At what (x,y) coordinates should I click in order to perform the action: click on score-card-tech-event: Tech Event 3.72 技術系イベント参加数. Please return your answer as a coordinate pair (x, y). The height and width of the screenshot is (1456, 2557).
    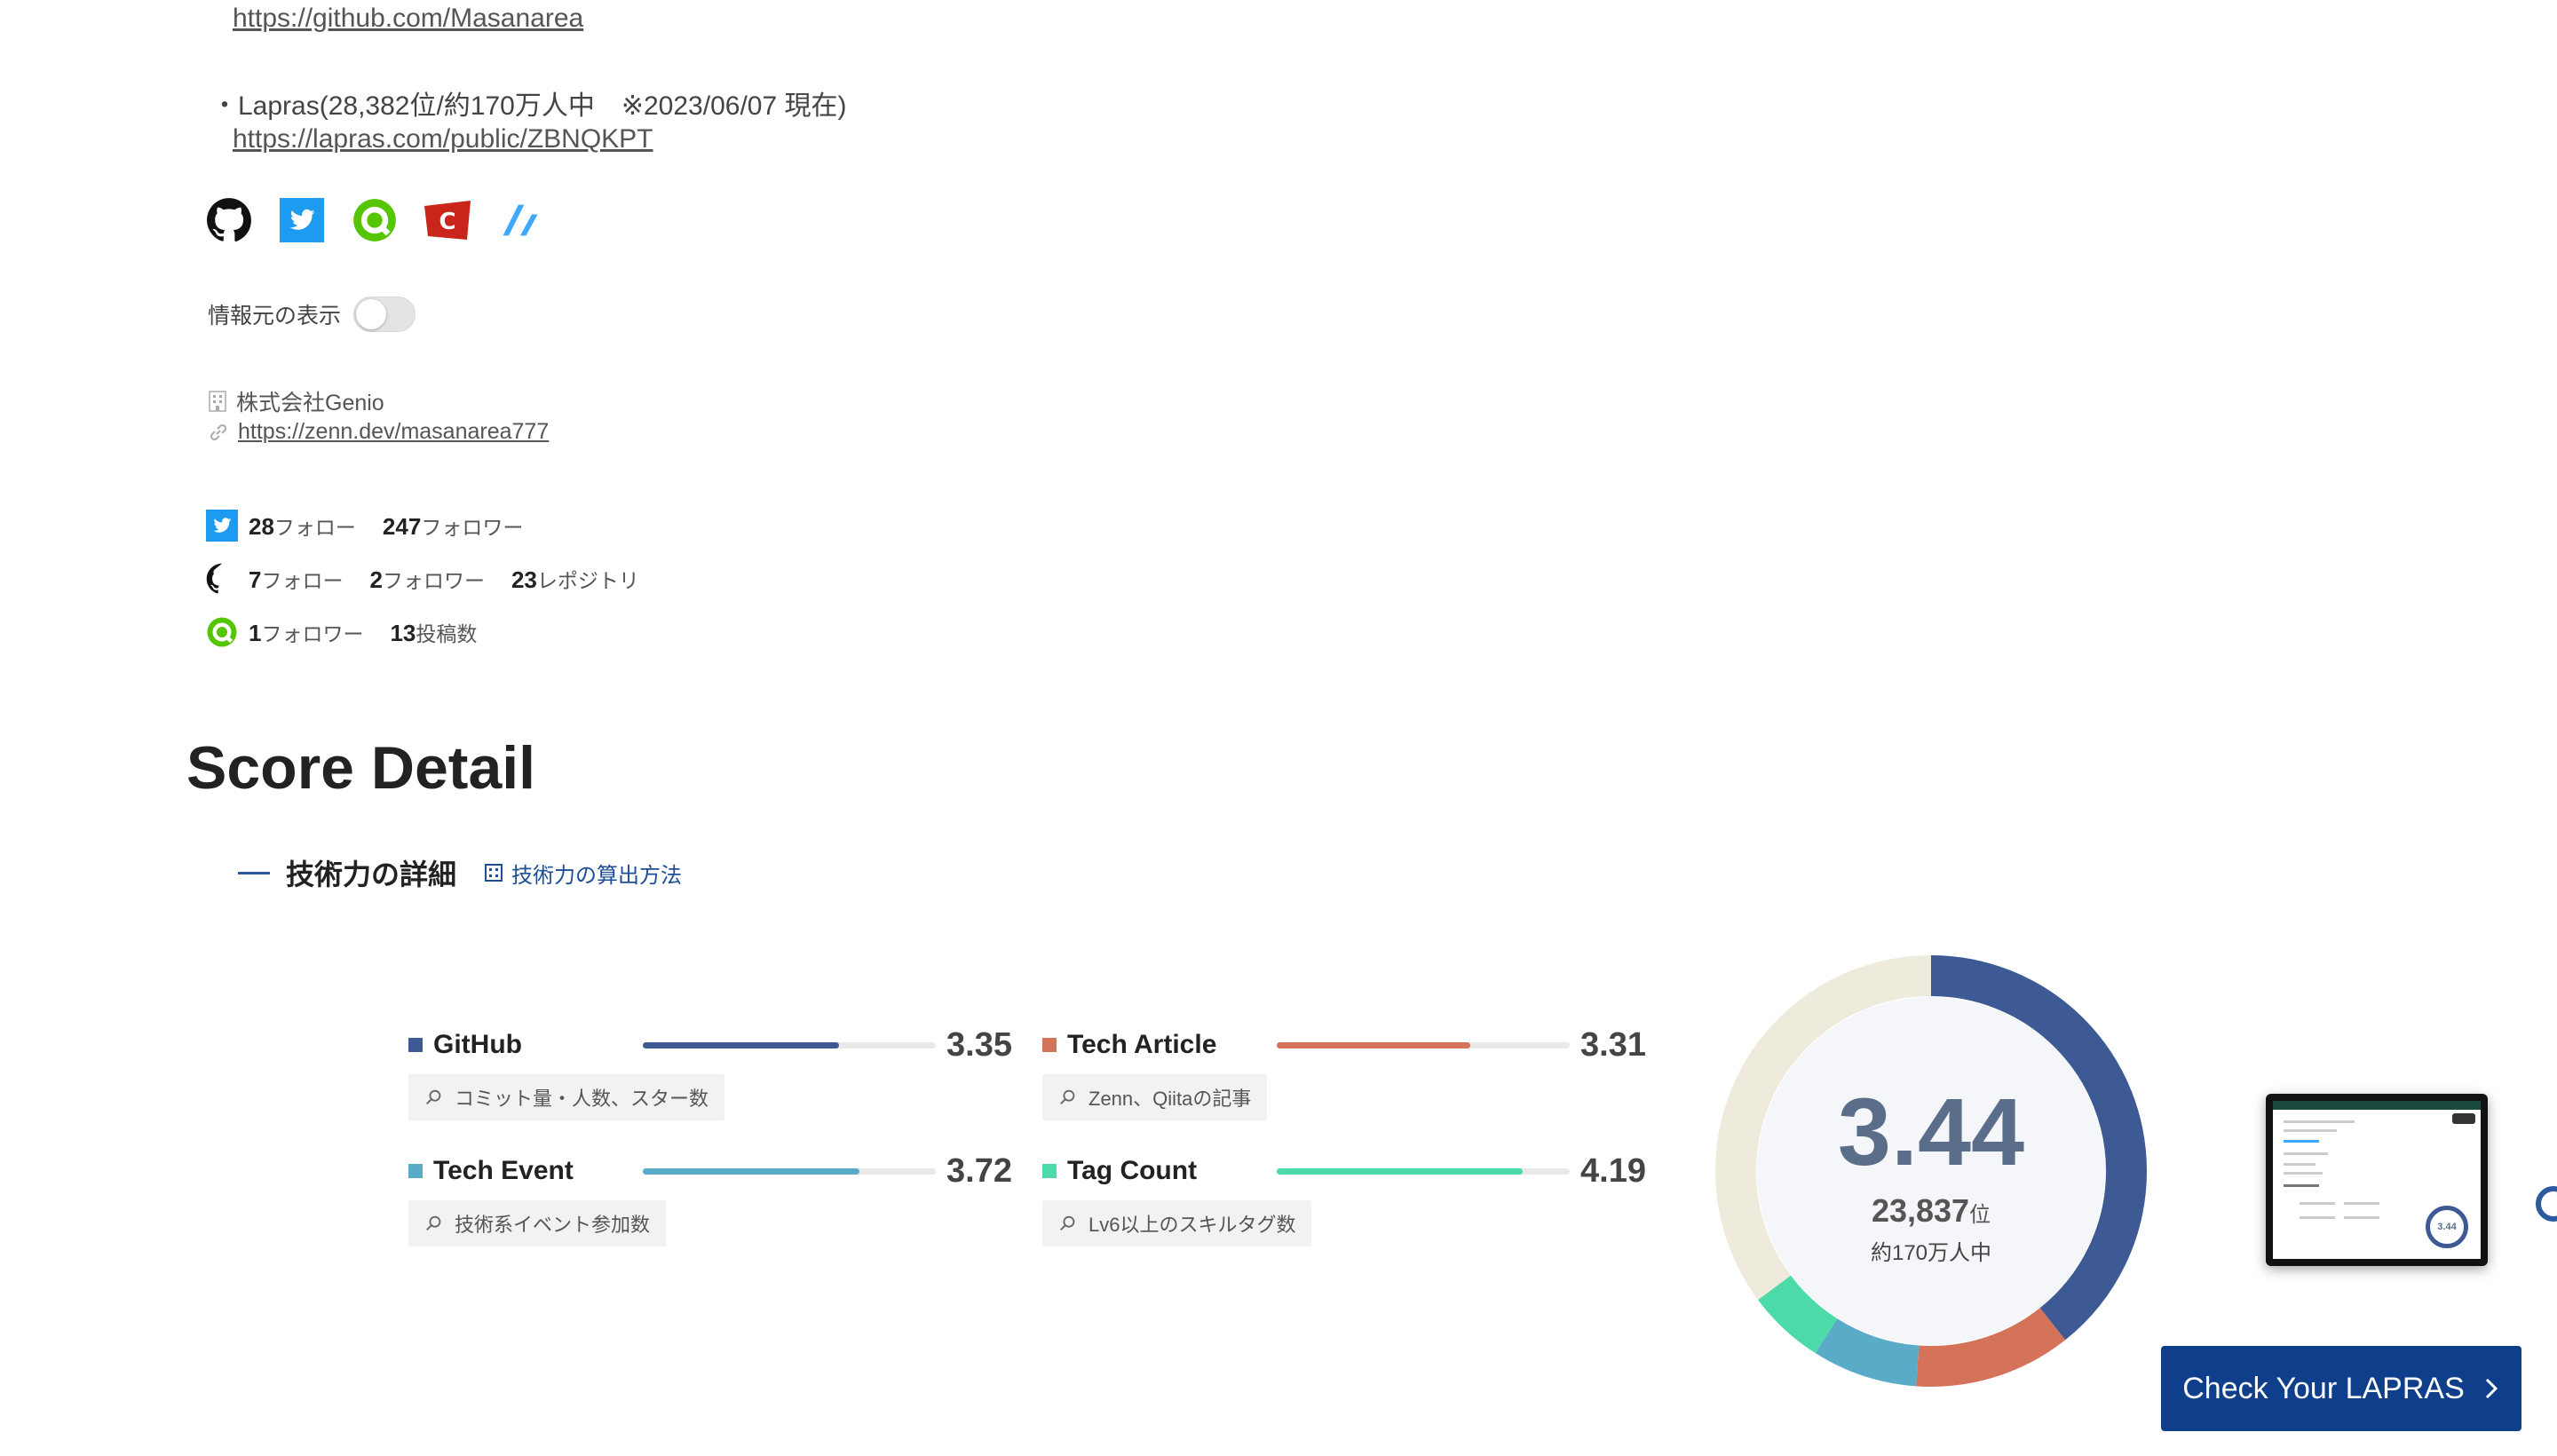
    Looking at the image, I should click on (714, 1197).